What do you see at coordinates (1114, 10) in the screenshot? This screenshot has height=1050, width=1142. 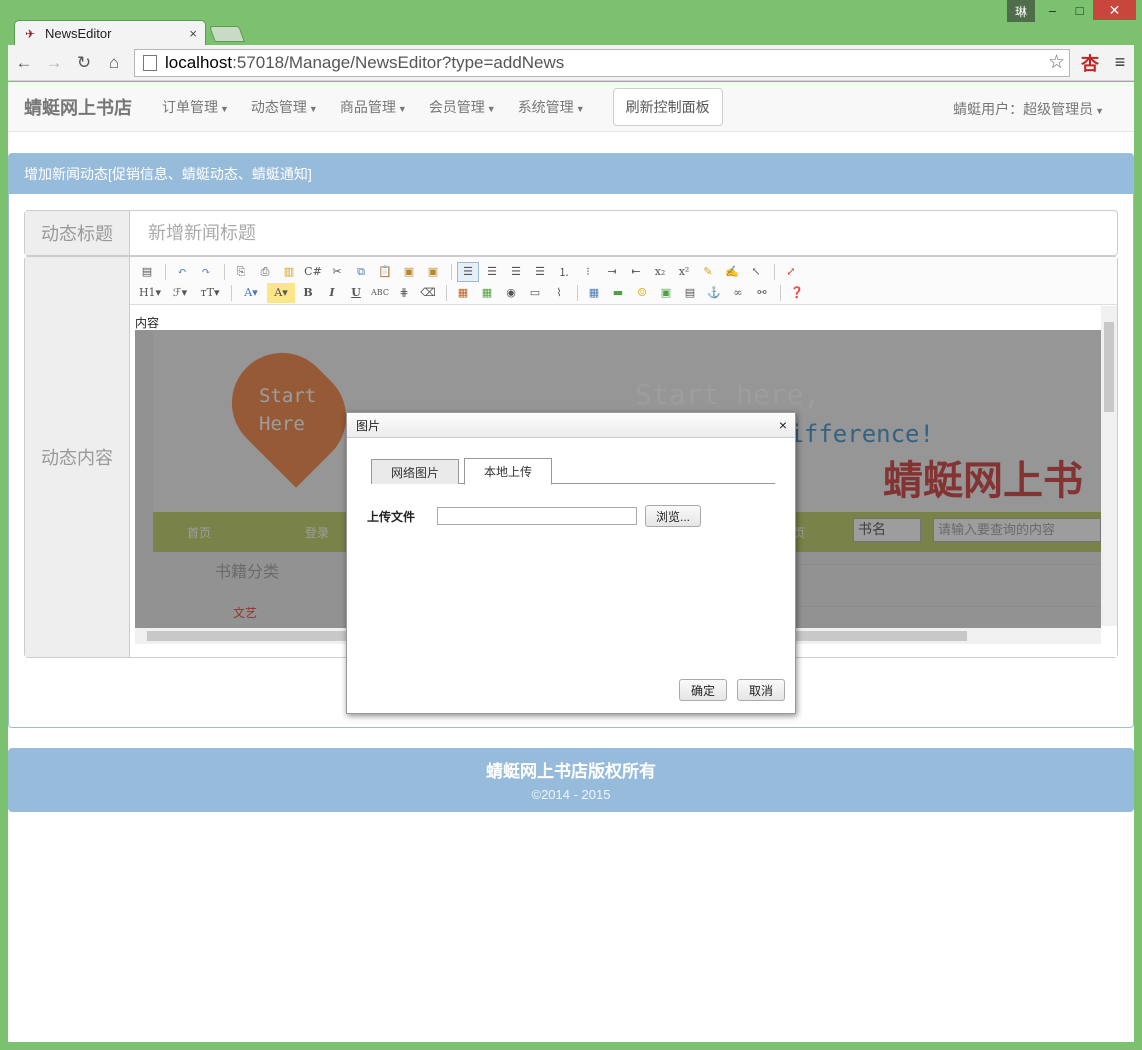 I see `close-window-button: ✕` at bounding box center [1114, 10].